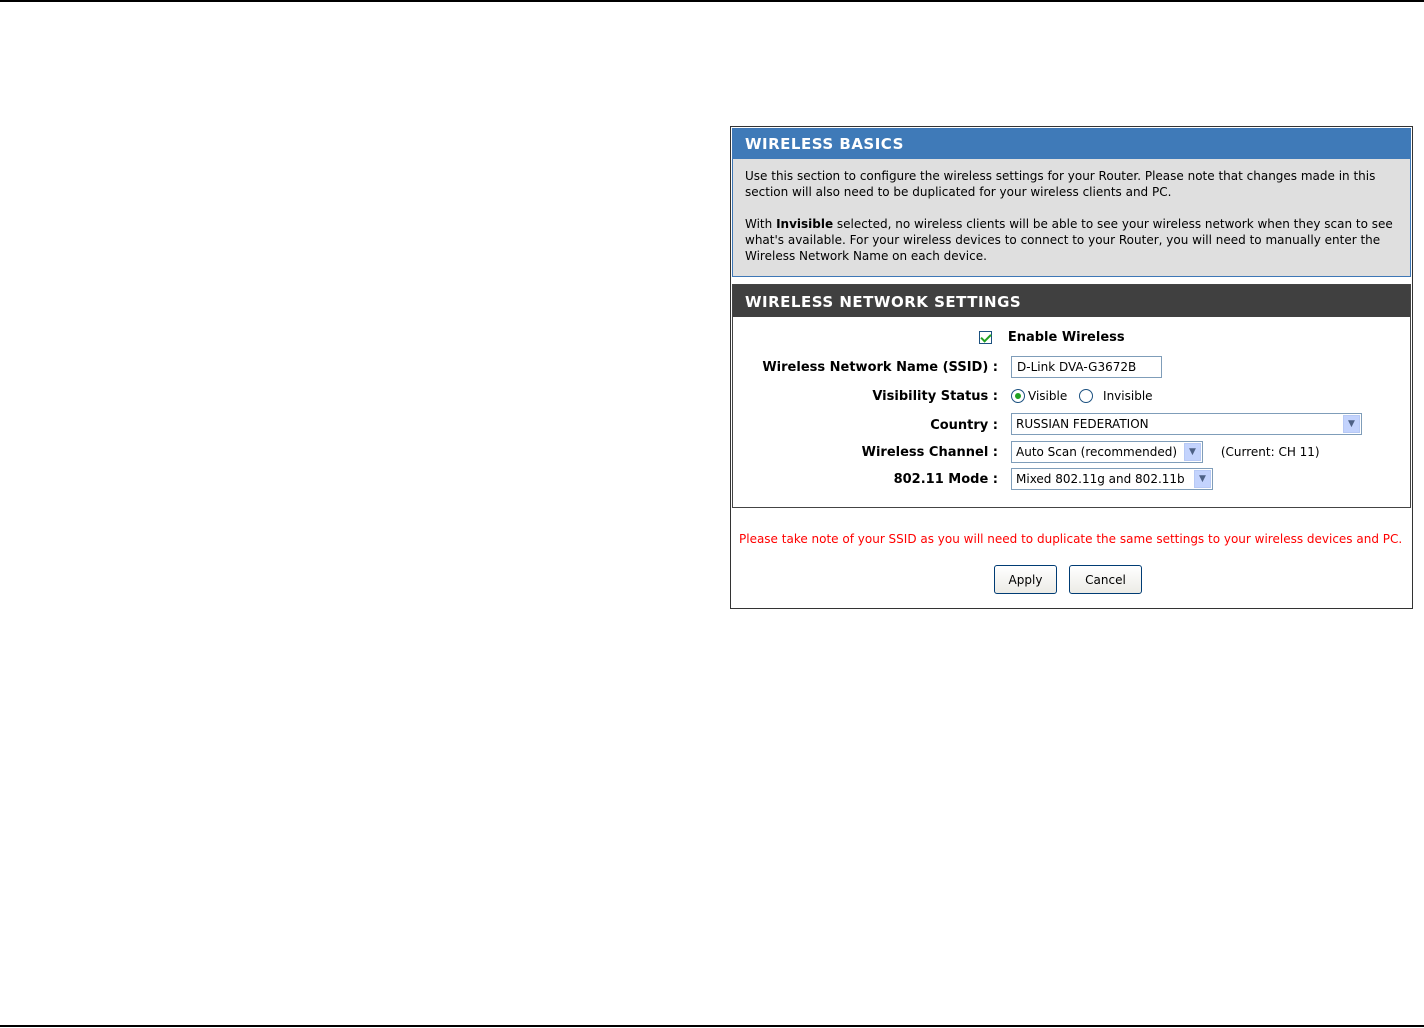 This screenshot has width=1424, height=1028. I want to click on mode-row: Mixed 802.11g and 802.11b ▼, so click(1112, 479).